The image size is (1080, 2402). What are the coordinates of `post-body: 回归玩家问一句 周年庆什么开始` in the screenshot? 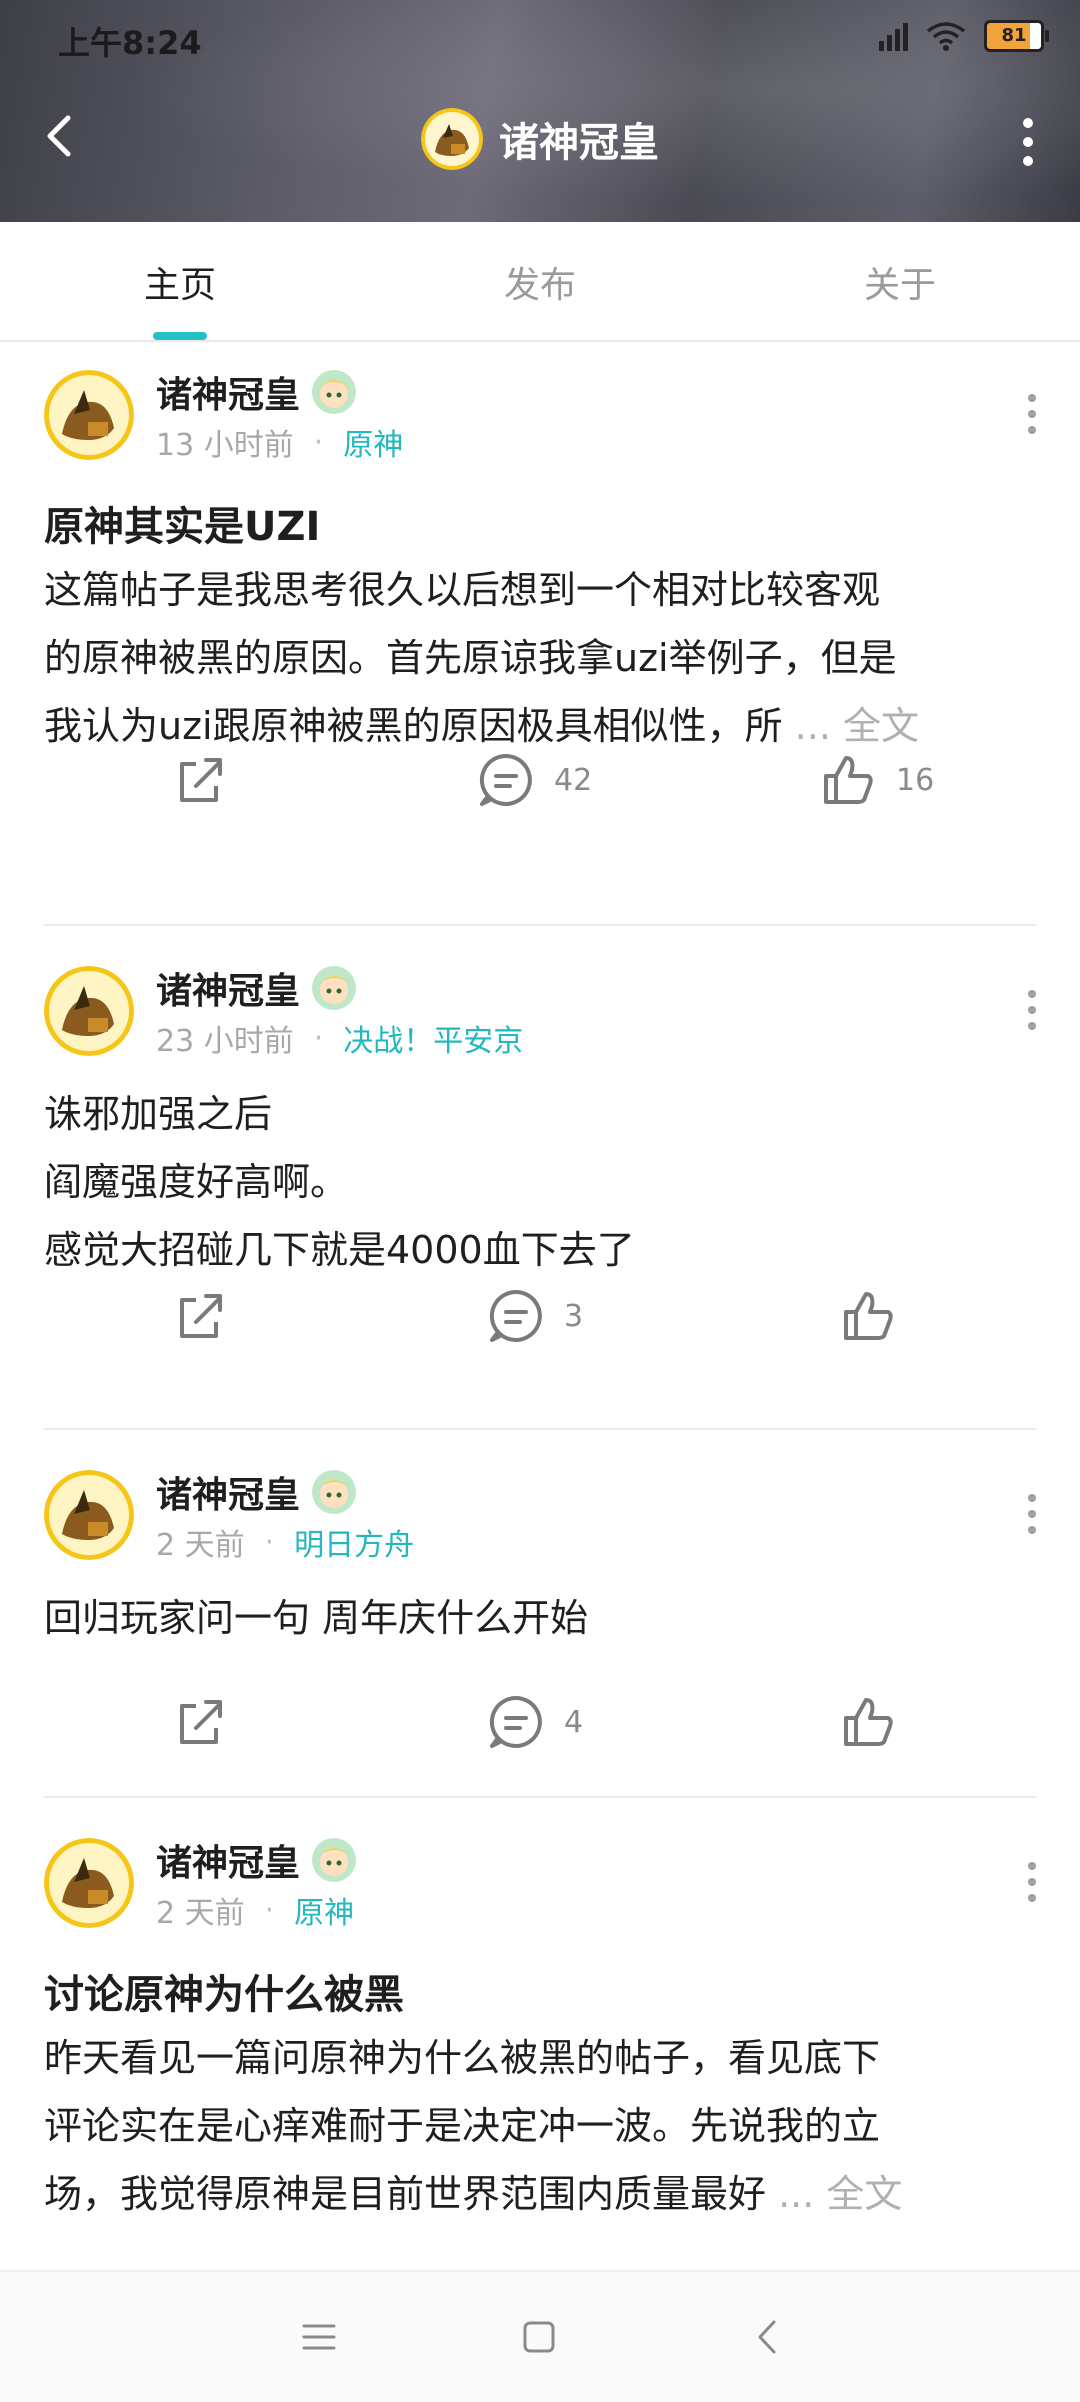 It's located at (540, 1618).